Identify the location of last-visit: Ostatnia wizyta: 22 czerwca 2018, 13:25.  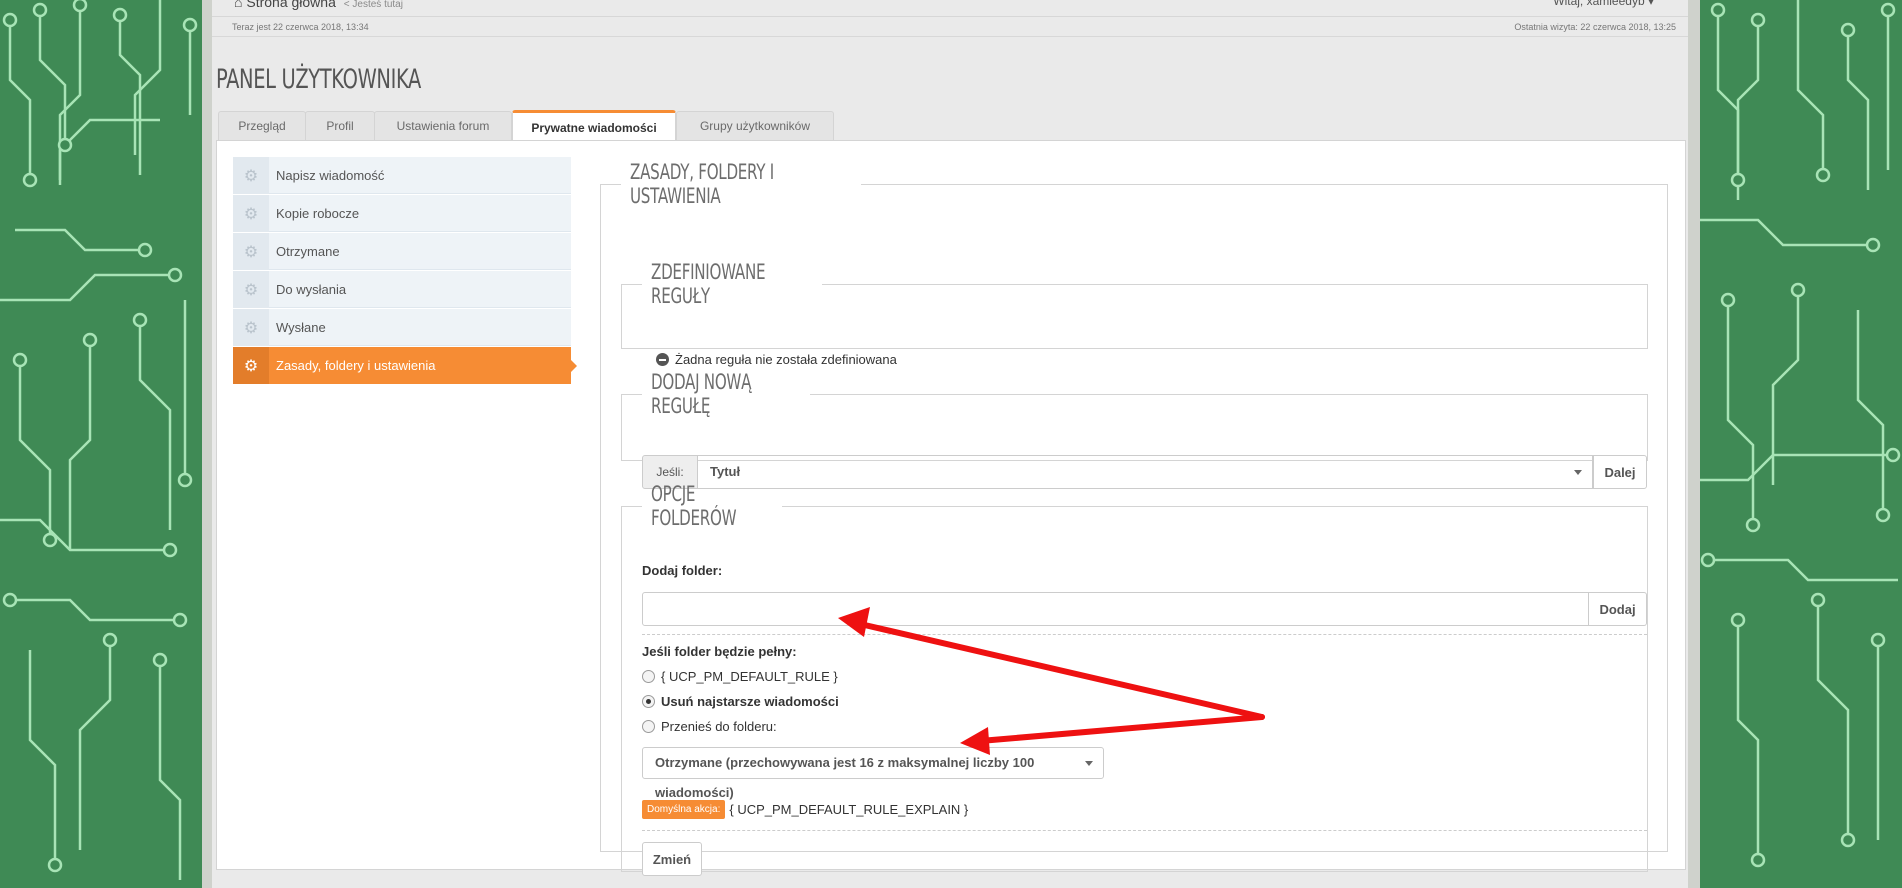
(1595, 27).